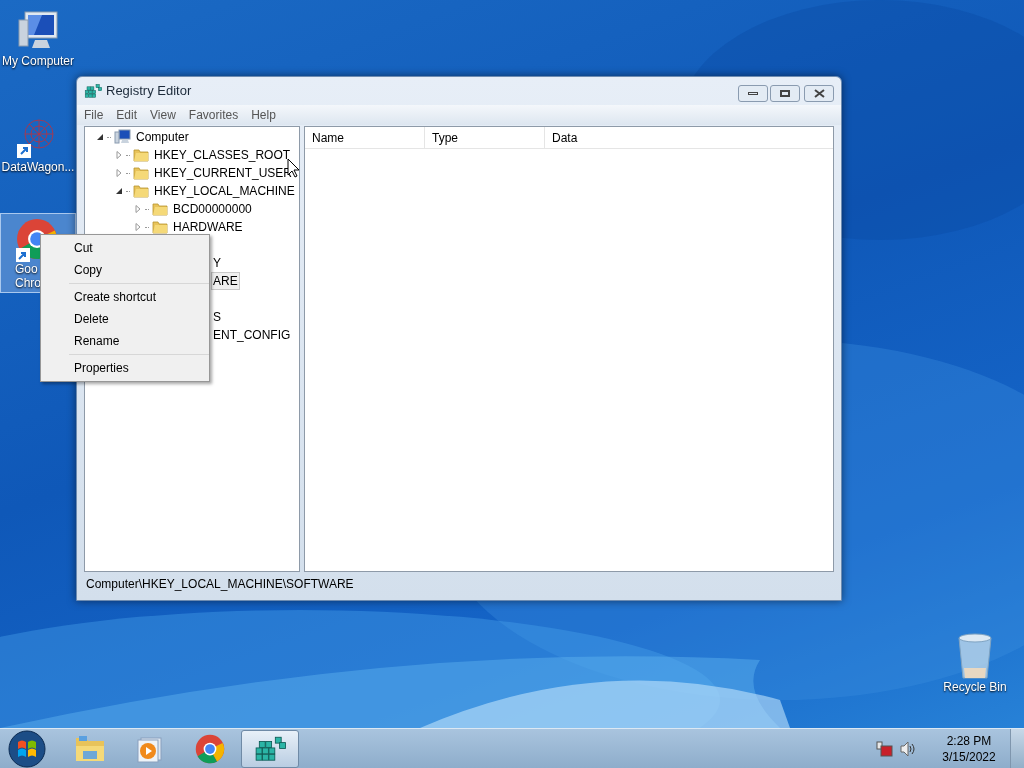 The height and width of the screenshot is (768, 1024). Describe the element at coordinates (127, 115) in the screenshot. I see `menu-item: Edit` at that location.